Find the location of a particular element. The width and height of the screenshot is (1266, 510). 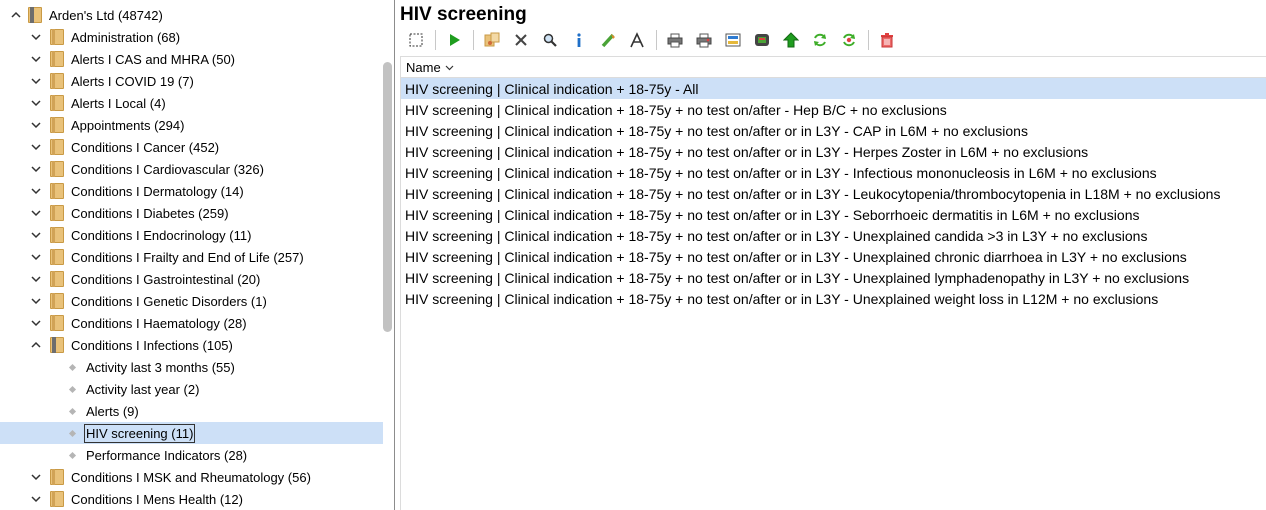

edit-icon is located at coordinates (492, 40).